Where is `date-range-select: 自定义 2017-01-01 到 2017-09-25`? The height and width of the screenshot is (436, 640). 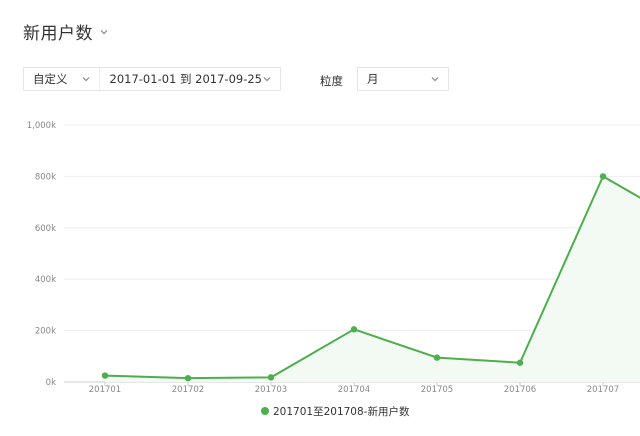
date-range-select: 自定义 2017-01-01 到 2017-09-25 is located at coordinates (152, 79).